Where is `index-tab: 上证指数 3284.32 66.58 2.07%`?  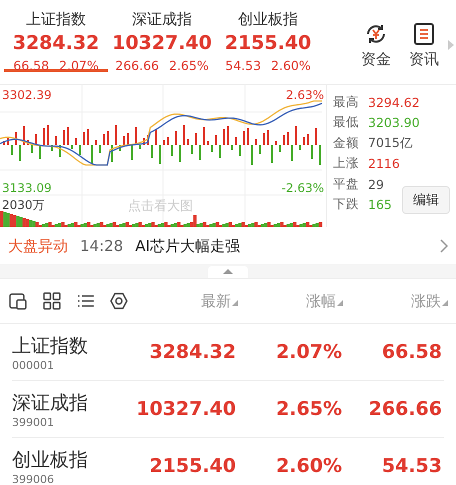 index-tab: 上证指数 3284.32 66.58 2.07% is located at coordinates (56, 36).